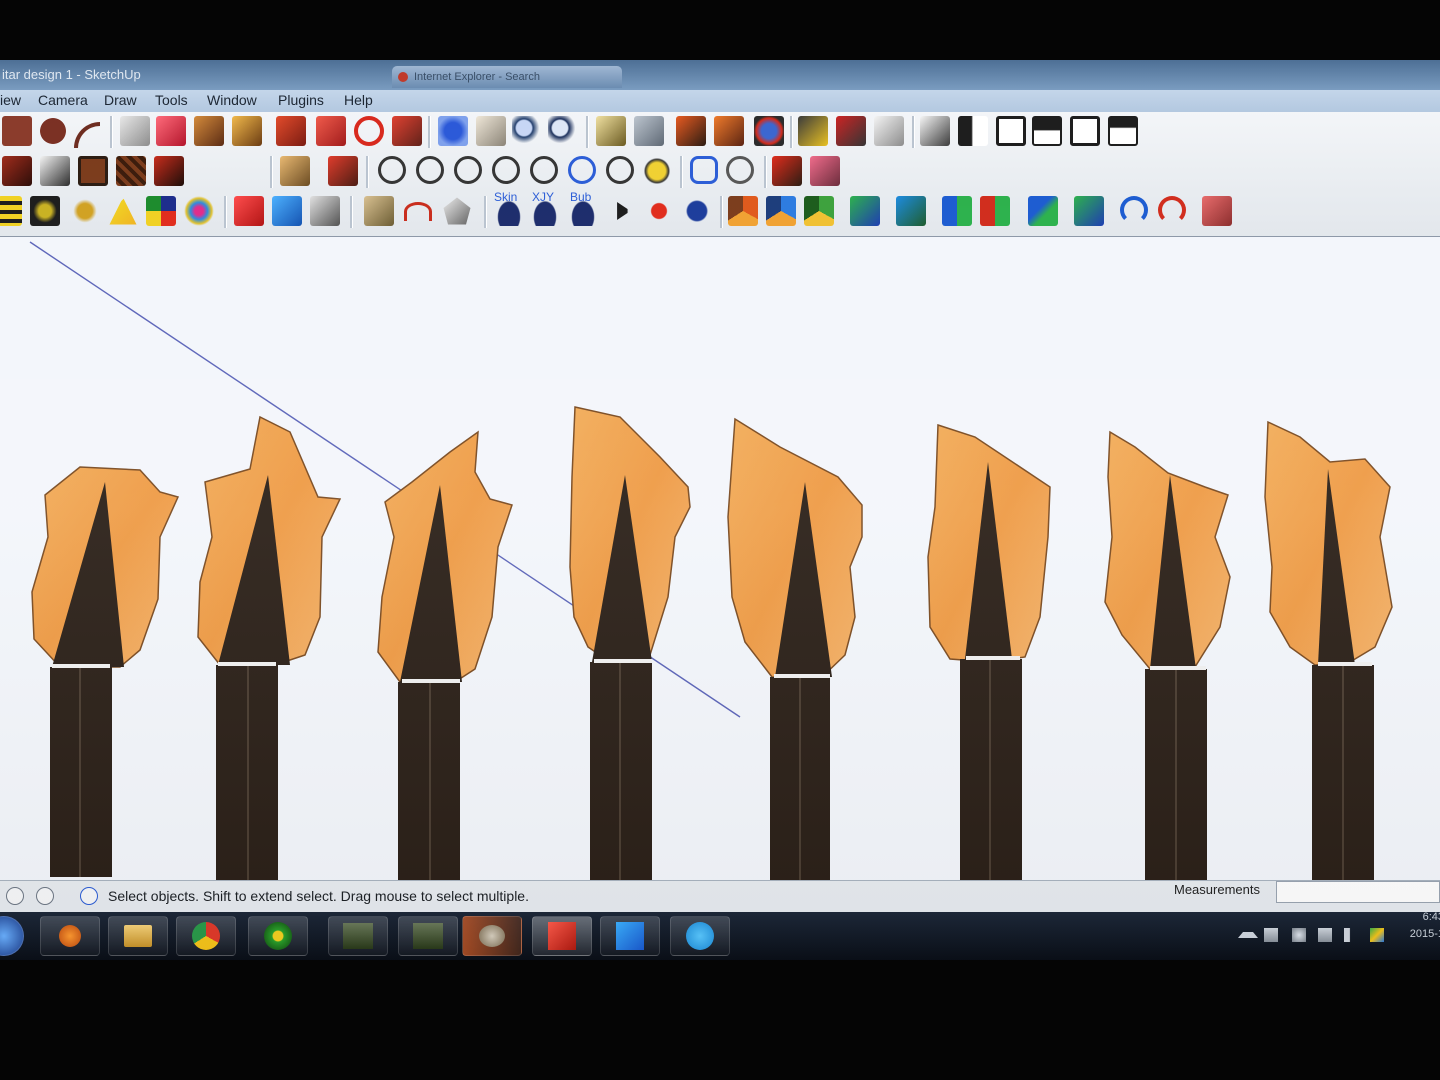  I want to click on skin-plugin-icon, so click(509, 211).